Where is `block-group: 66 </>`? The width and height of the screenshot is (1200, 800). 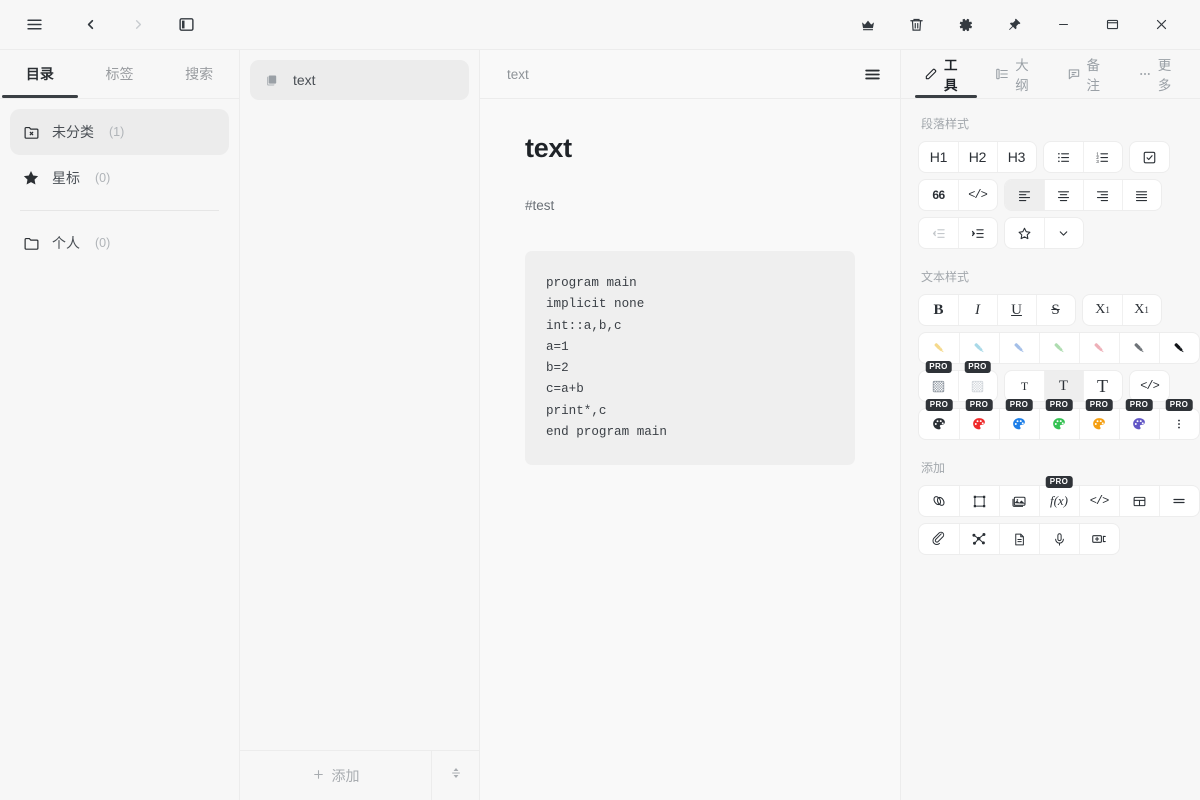
block-group: 66 </> is located at coordinates (958, 195).